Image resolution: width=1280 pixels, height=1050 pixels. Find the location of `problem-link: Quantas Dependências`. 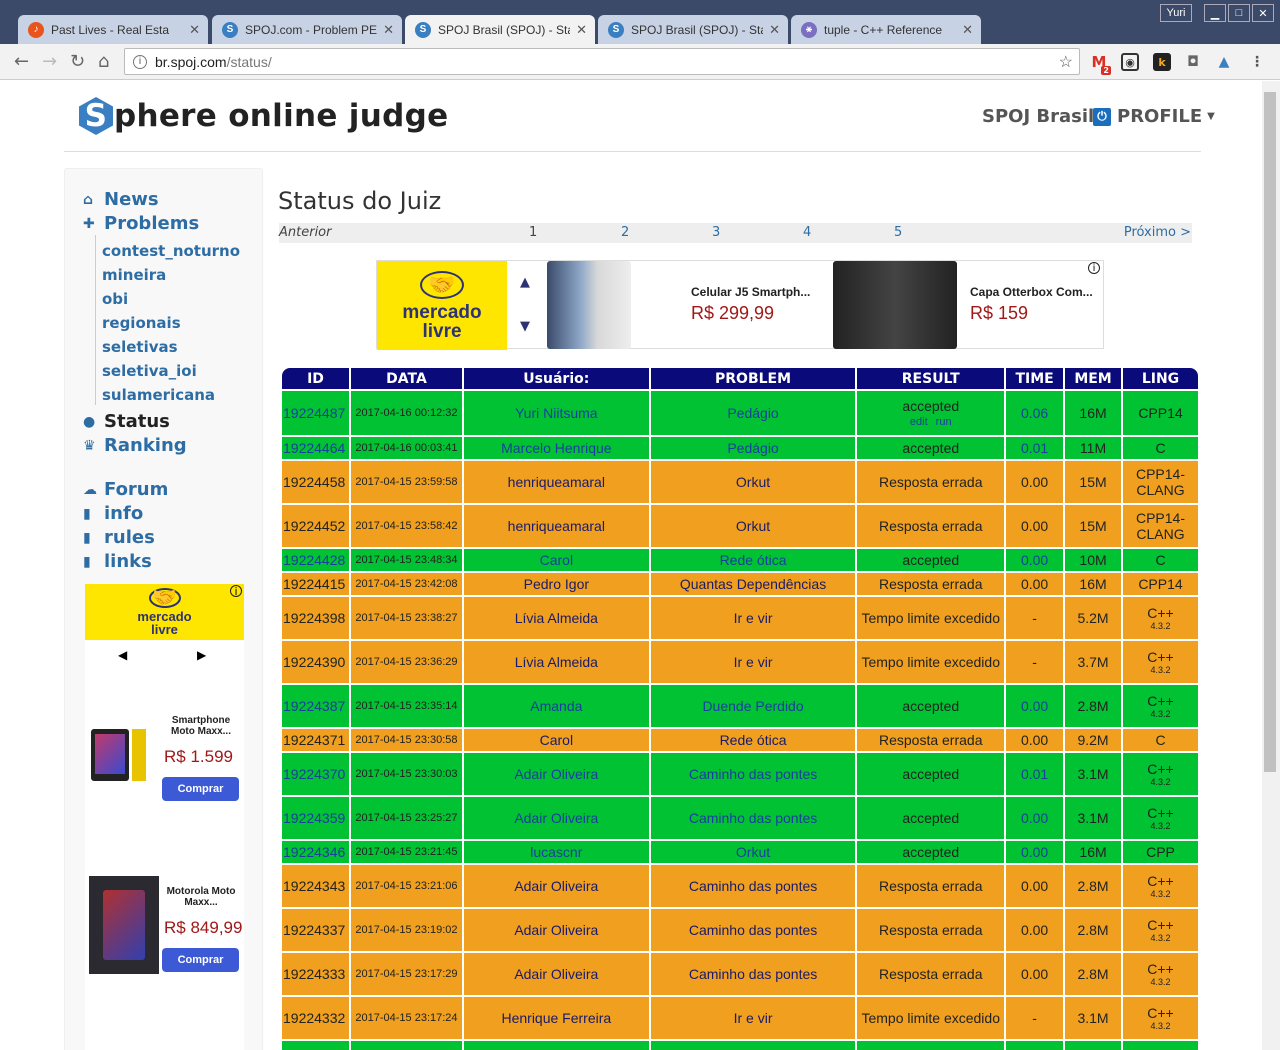

problem-link: Quantas Dependências is located at coordinates (753, 584).